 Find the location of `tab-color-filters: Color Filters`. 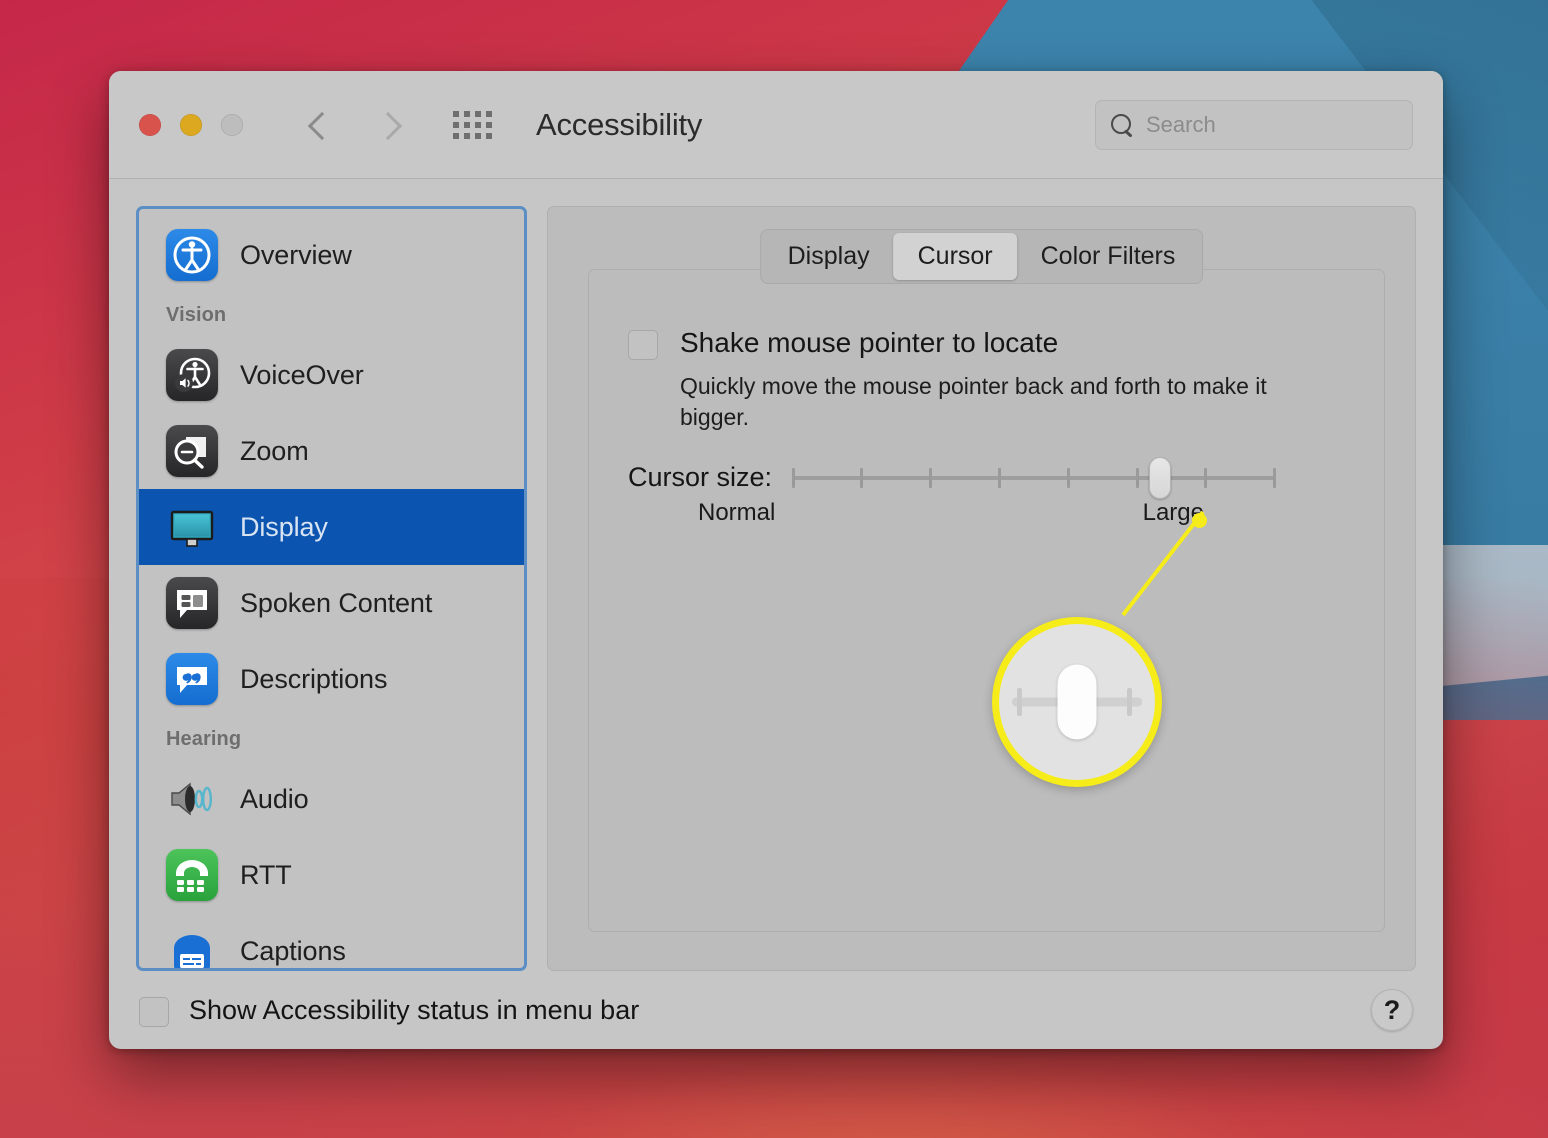

tab-color-filters: Color Filters is located at coordinates (1108, 256).